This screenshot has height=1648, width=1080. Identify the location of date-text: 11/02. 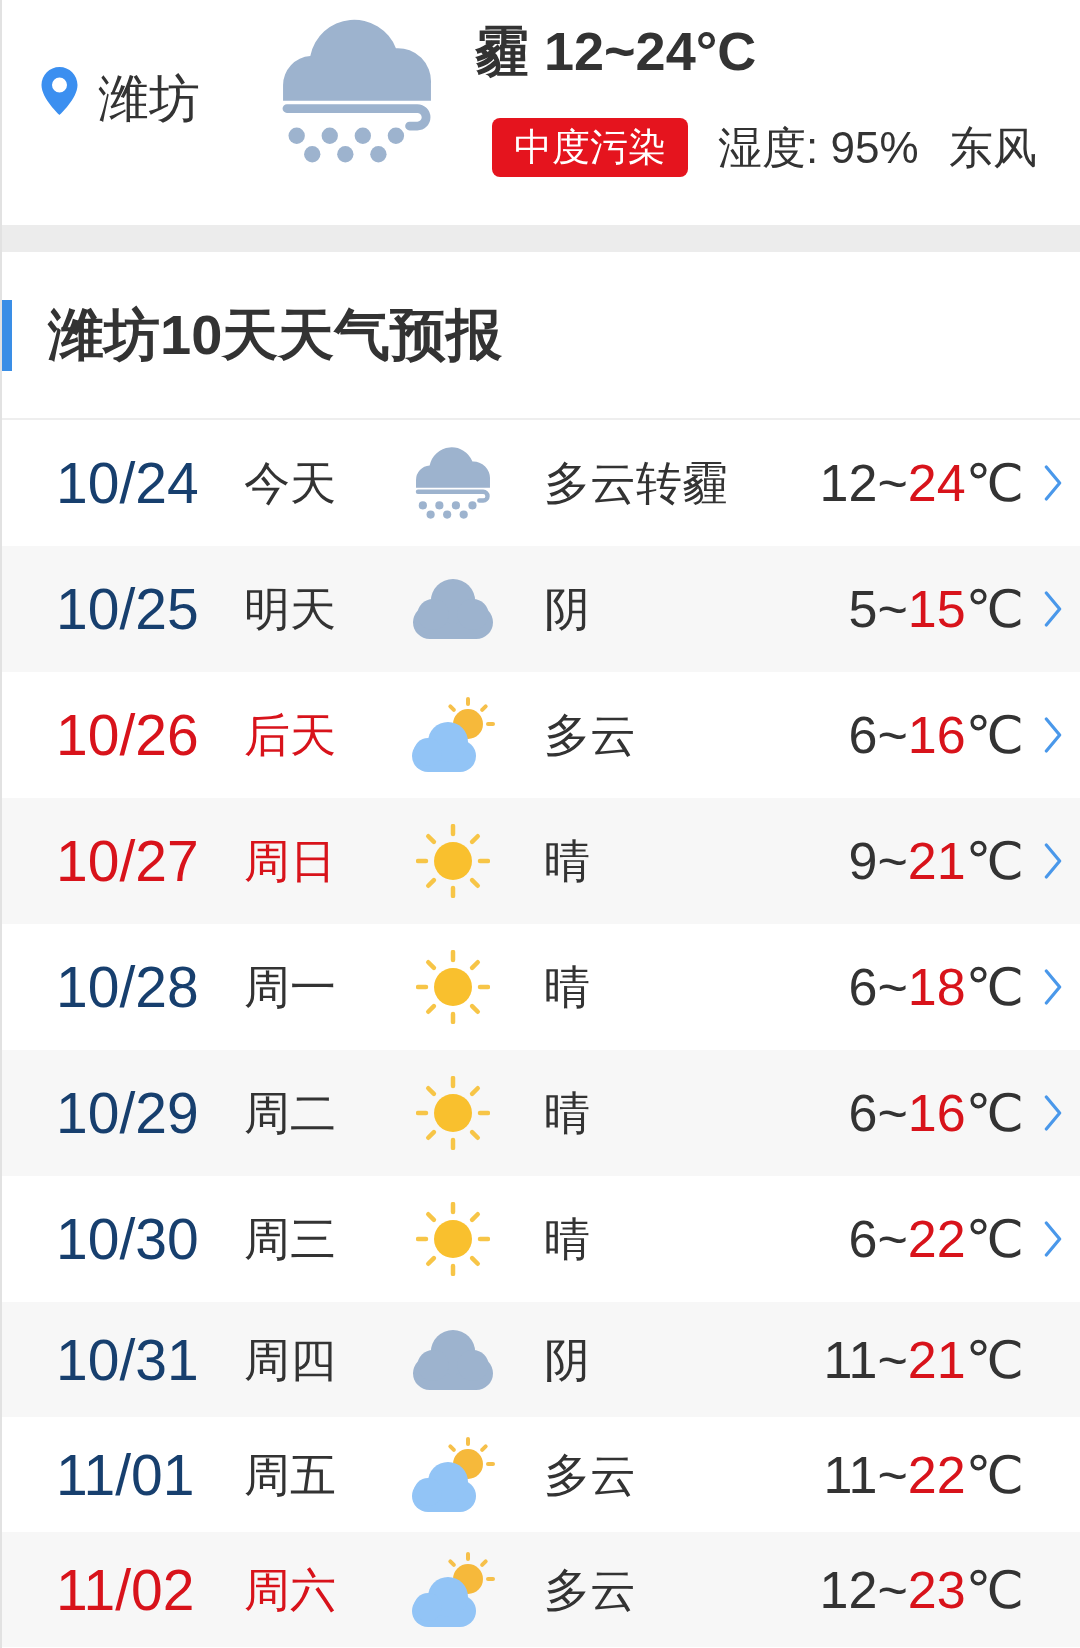
(125, 1589).